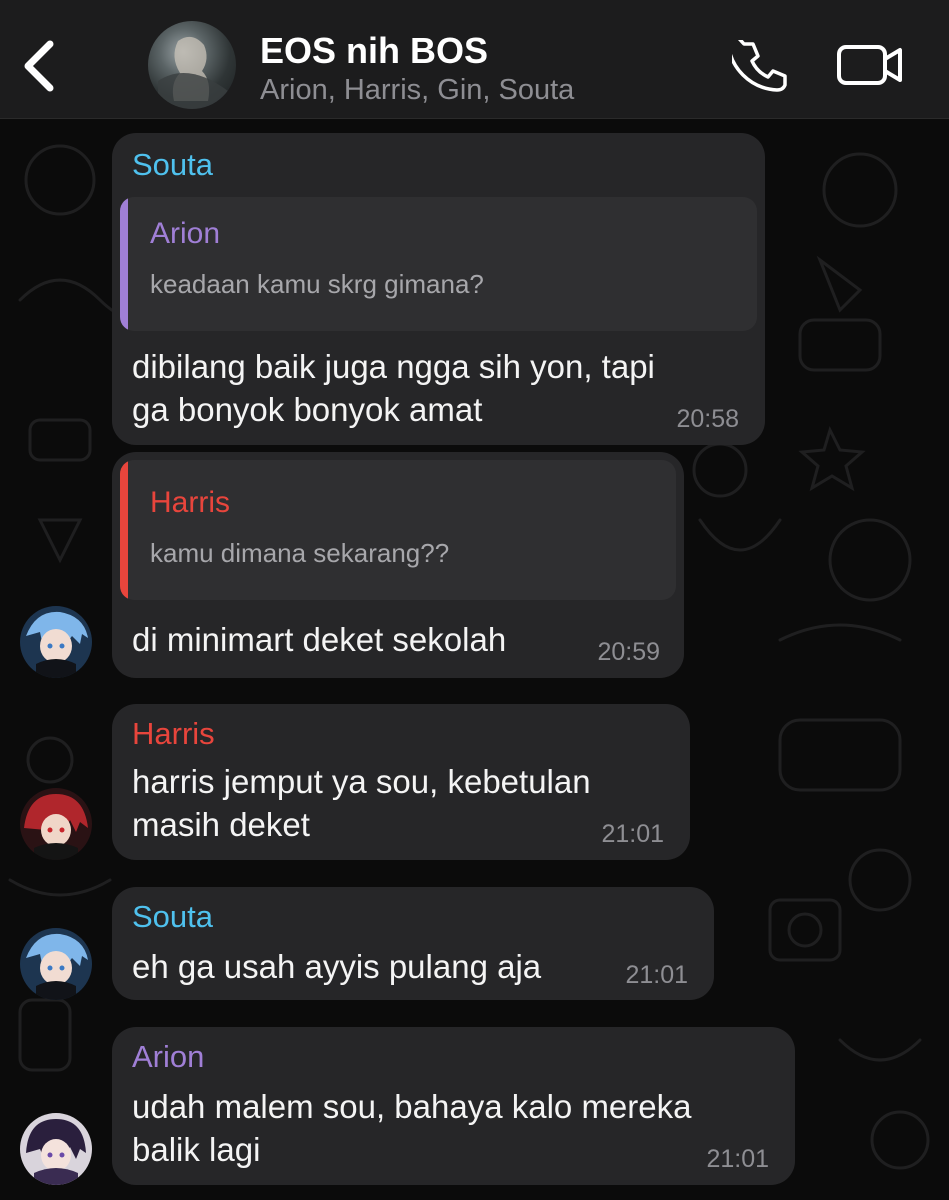 The height and width of the screenshot is (1200, 949). I want to click on message-time: 20:59, so click(628, 652).